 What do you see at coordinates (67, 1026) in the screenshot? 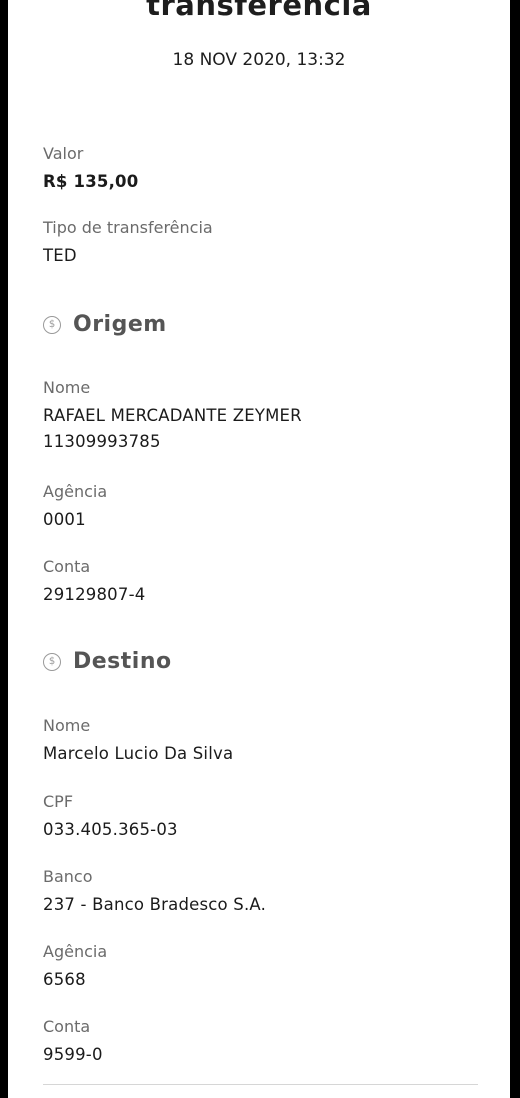
I see `destino-conta-label: Conta` at bounding box center [67, 1026].